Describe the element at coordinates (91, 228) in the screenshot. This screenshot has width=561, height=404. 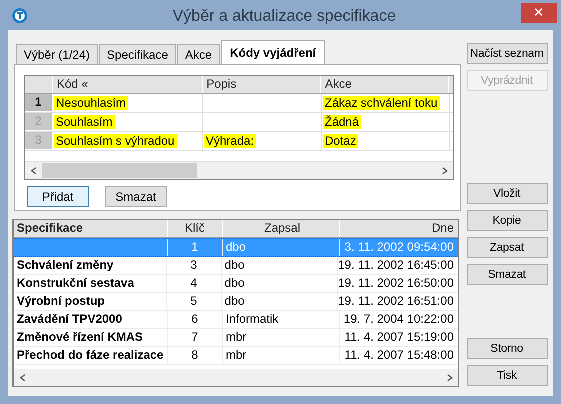
I see `column-header: Specifikace` at that location.